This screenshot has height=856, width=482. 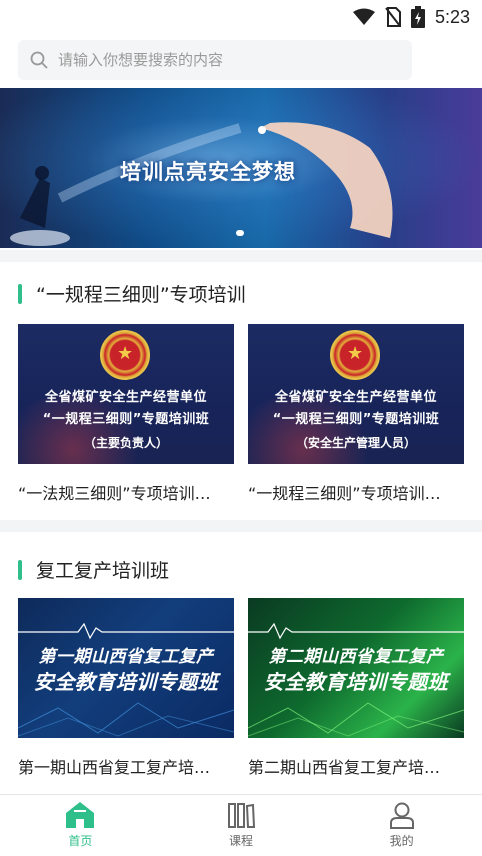 I want to click on status-bar: 5:23, so click(x=241, y=17).